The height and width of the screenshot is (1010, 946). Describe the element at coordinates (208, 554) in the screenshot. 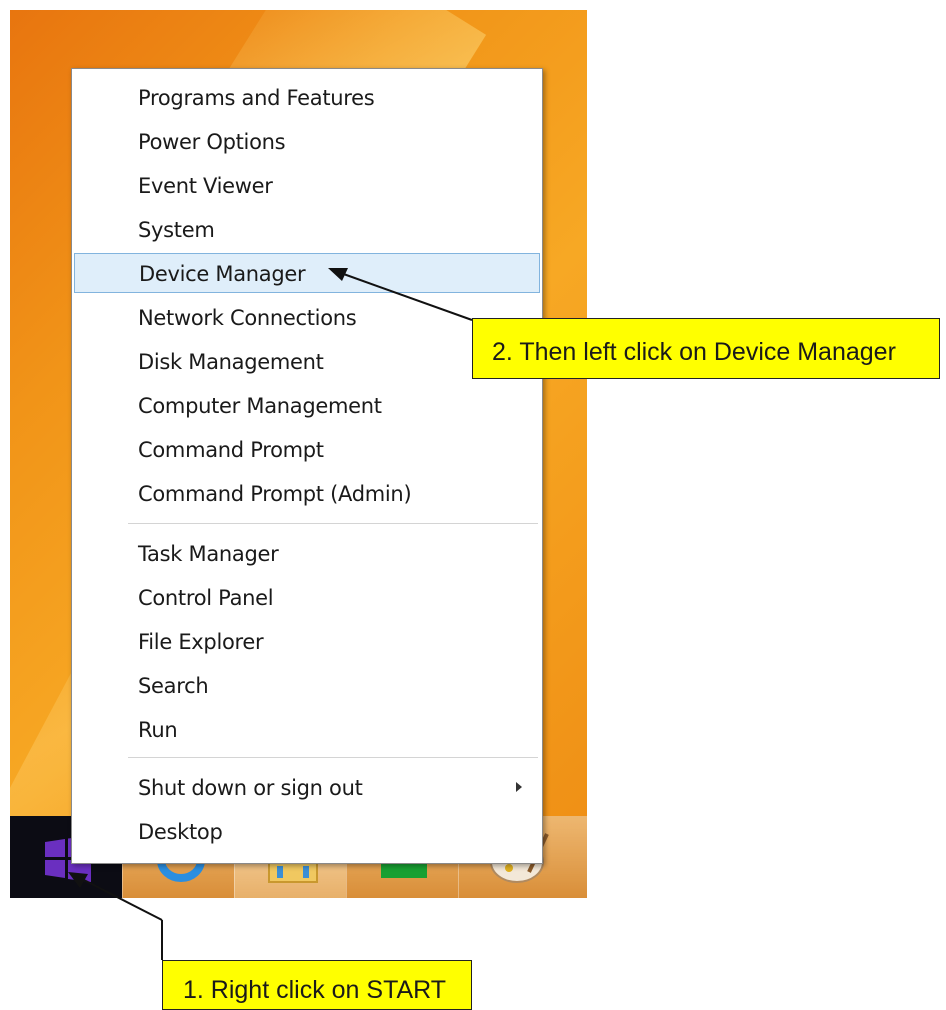

I see `menu-item-label: Task Manager` at that location.